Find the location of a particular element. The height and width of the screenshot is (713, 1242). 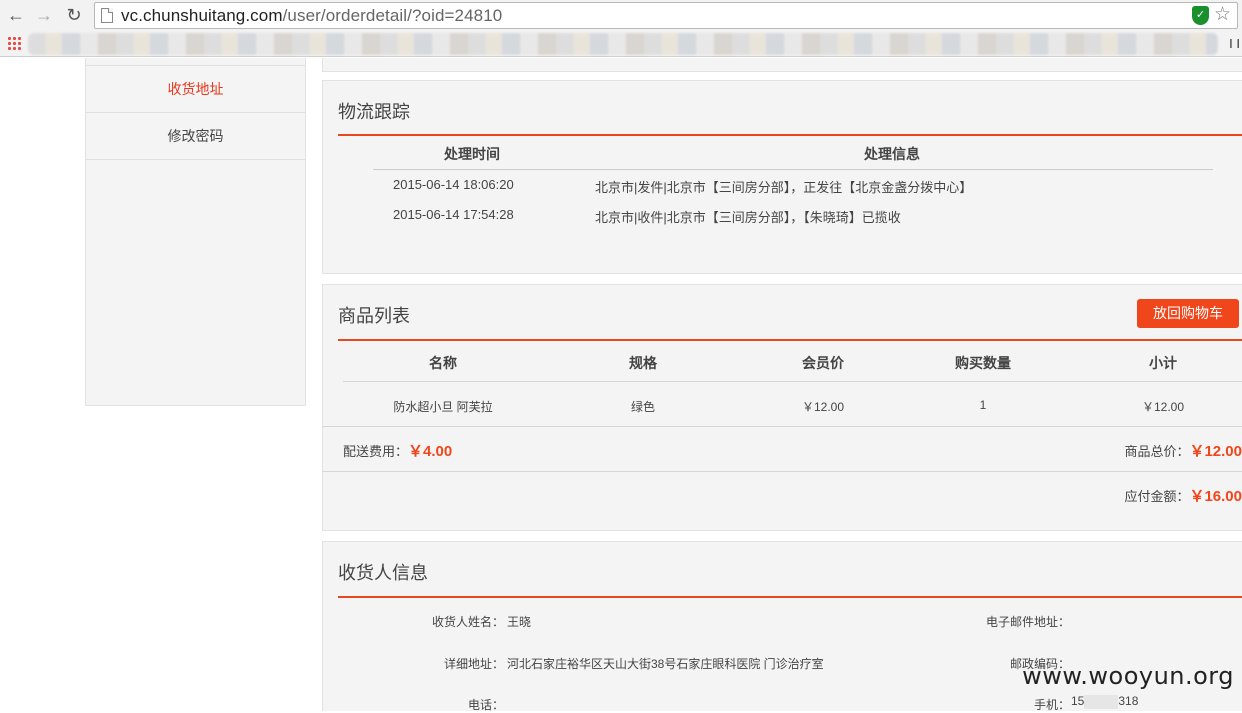

goods-header-qty: 购买数量 is located at coordinates (983, 363).